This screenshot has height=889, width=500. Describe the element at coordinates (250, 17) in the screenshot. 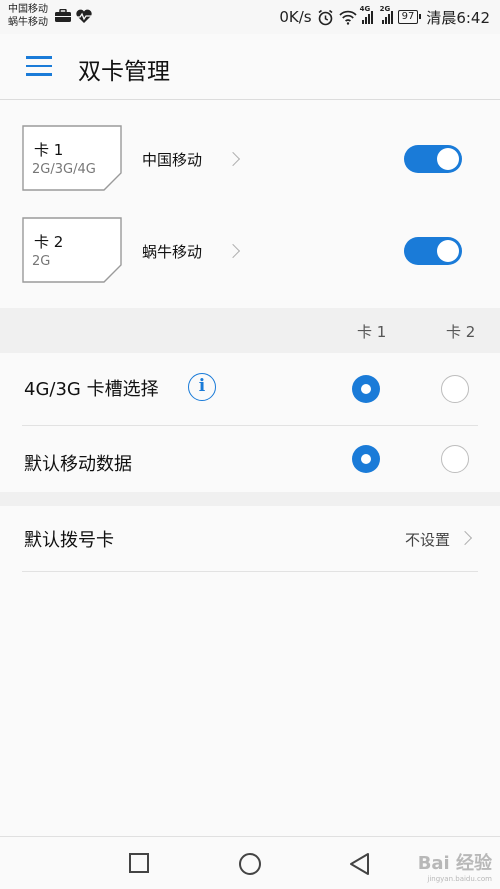

I see `status-bar: 中国移动 蜗牛移动 0K/s 4G 2G 97 清晨6:42` at that location.